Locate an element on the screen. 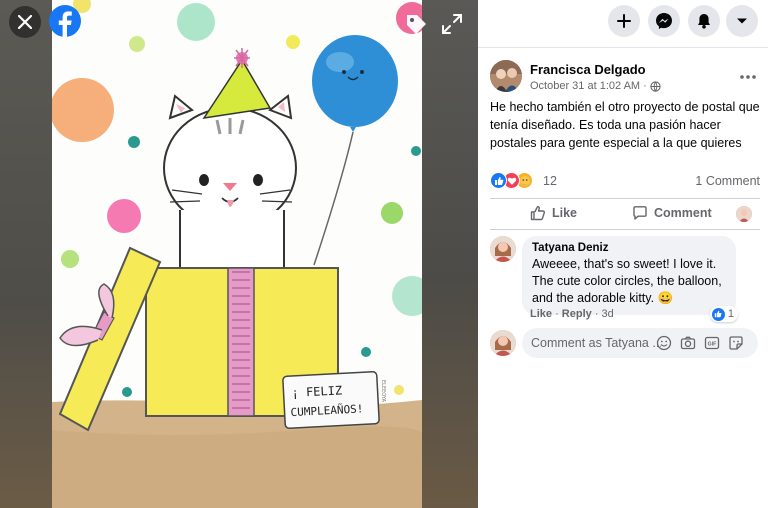  comment-like-link: Like is located at coordinates (541, 314).